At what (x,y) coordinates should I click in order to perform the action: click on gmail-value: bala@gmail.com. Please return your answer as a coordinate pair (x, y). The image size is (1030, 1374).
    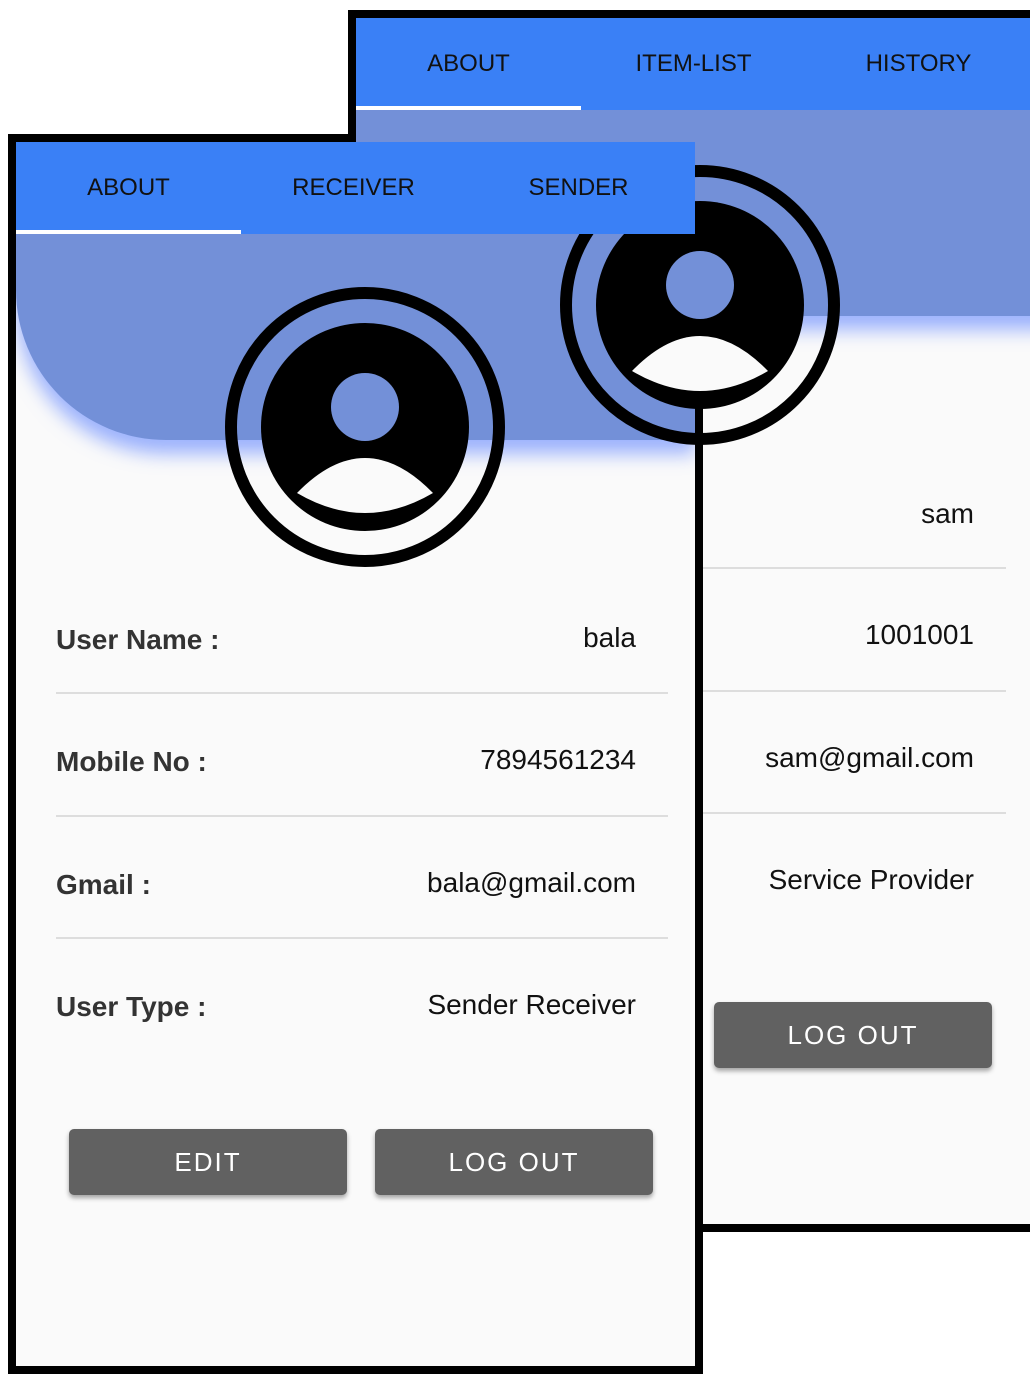
    Looking at the image, I should click on (531, 882).